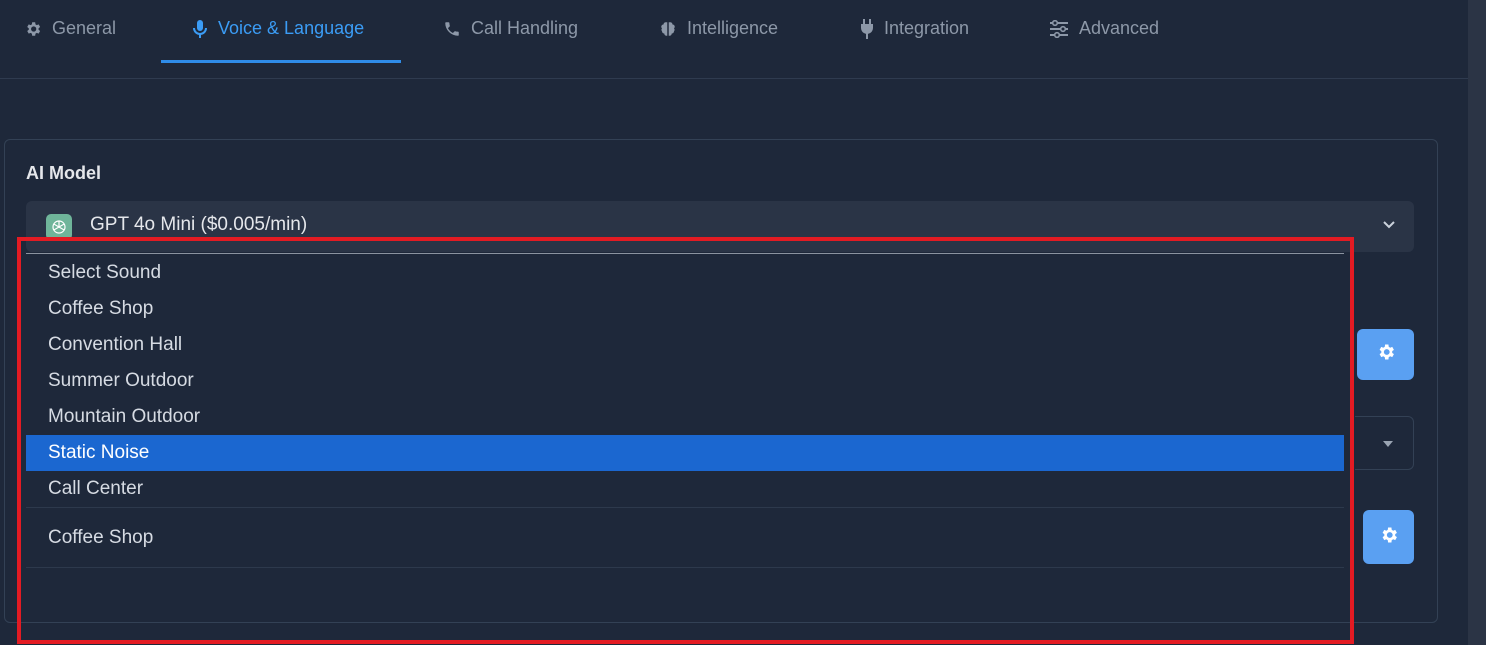  What do you see at coordinates (101, 537) in the screenshot?
I see `background-sound-value: Coffee Shop` at bounding box center [101, 537].